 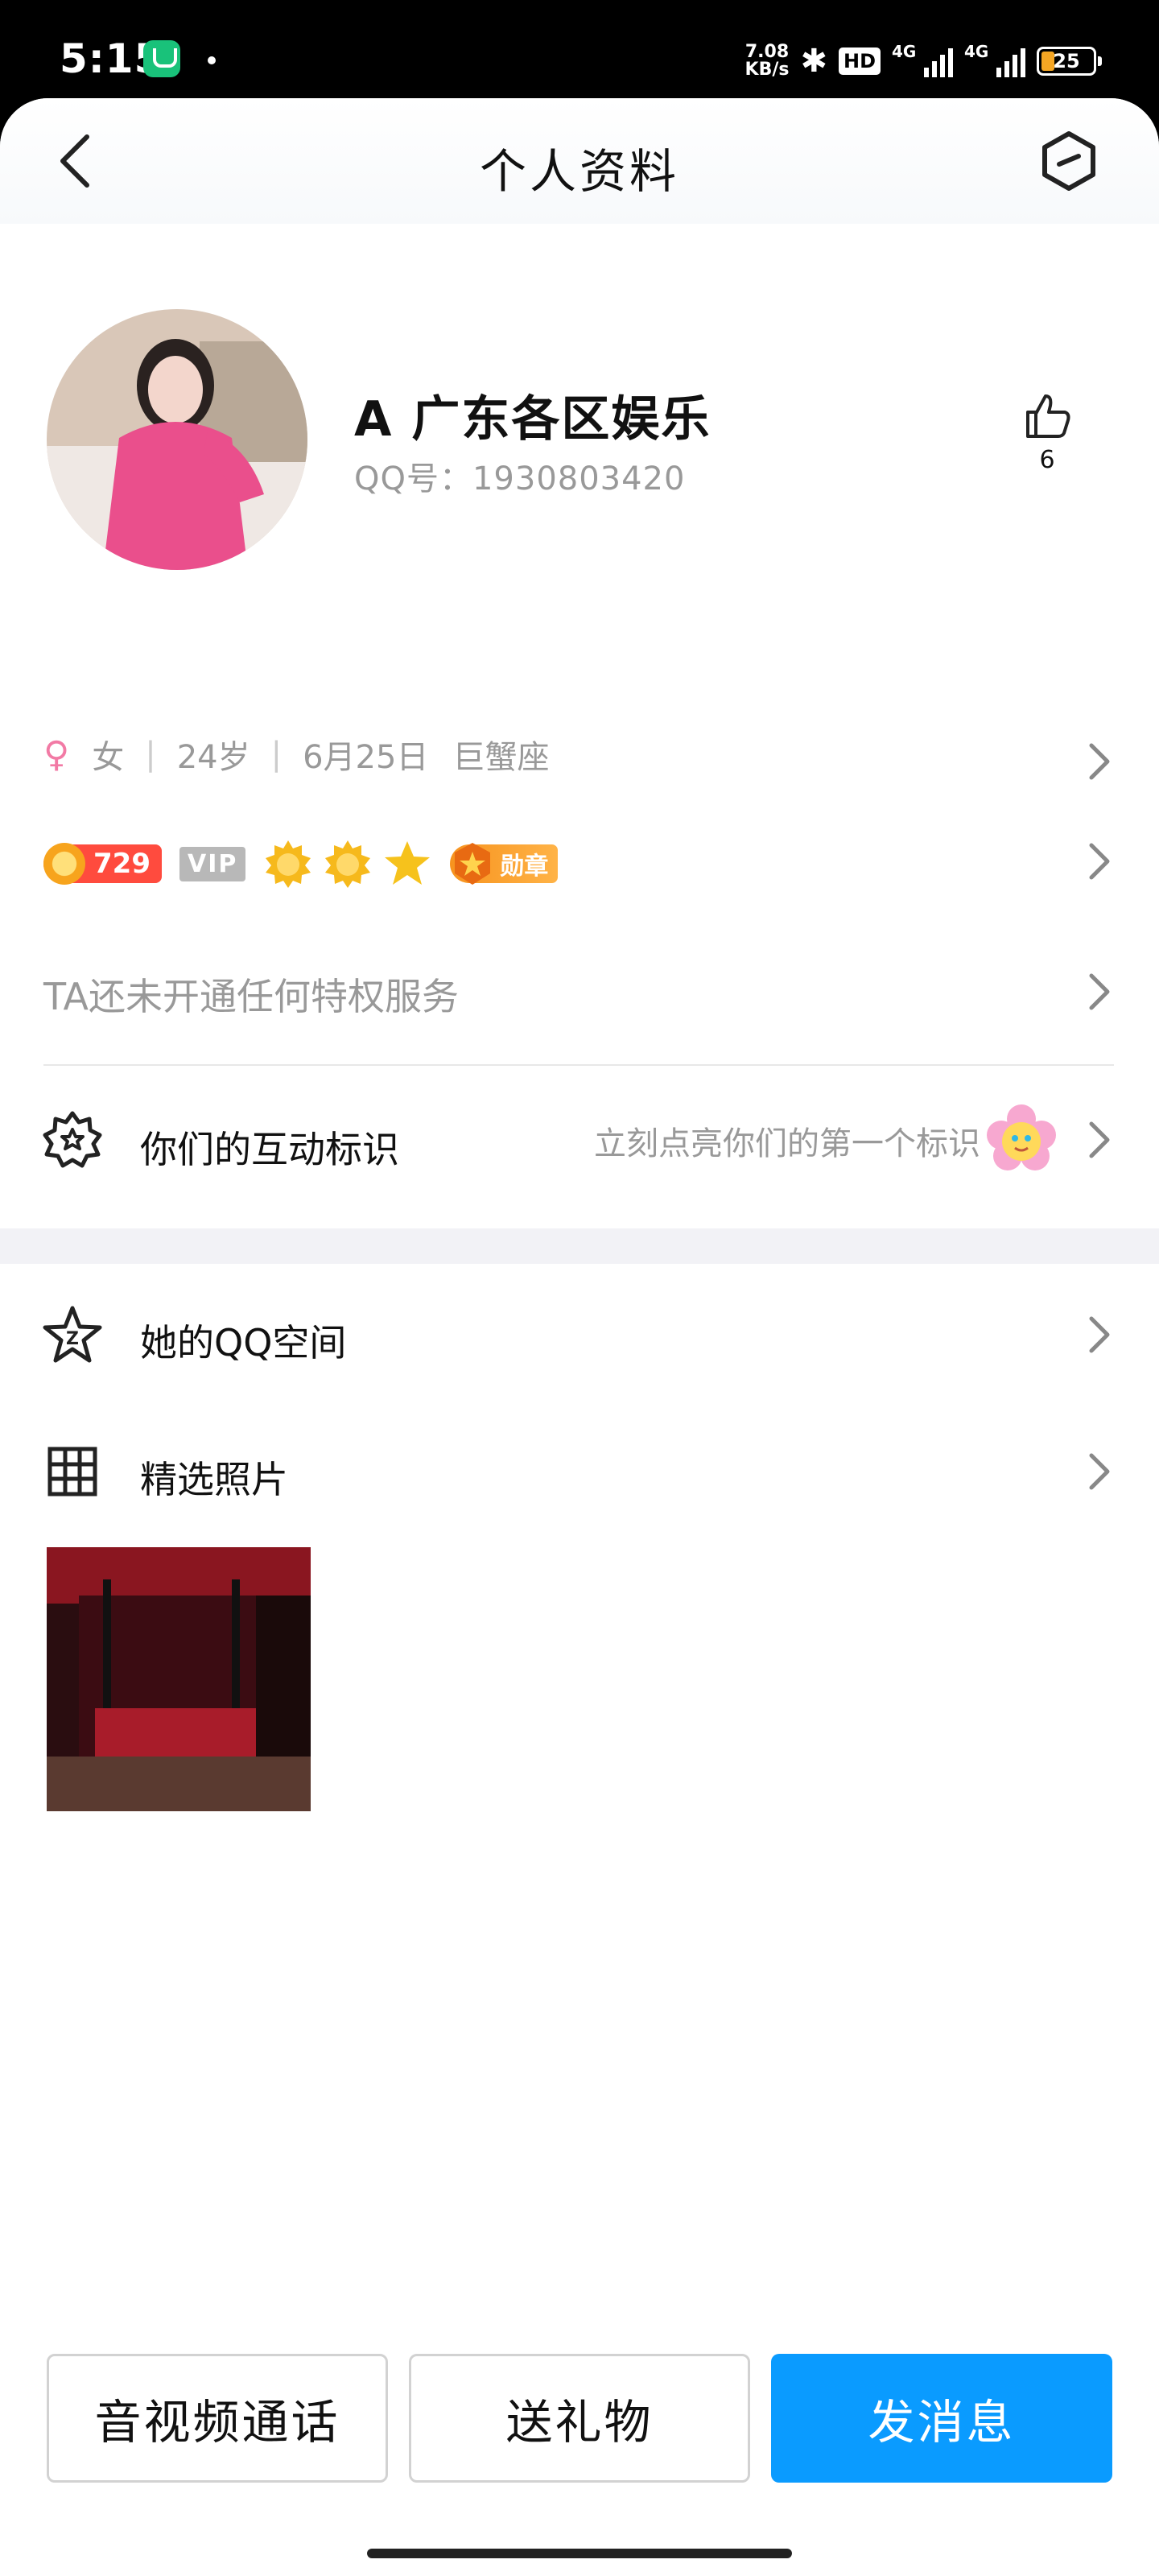 What do you see at coordinates (579, 1246) in the screenshot?
I see `section-separator` at bounding box center [579, 1246].